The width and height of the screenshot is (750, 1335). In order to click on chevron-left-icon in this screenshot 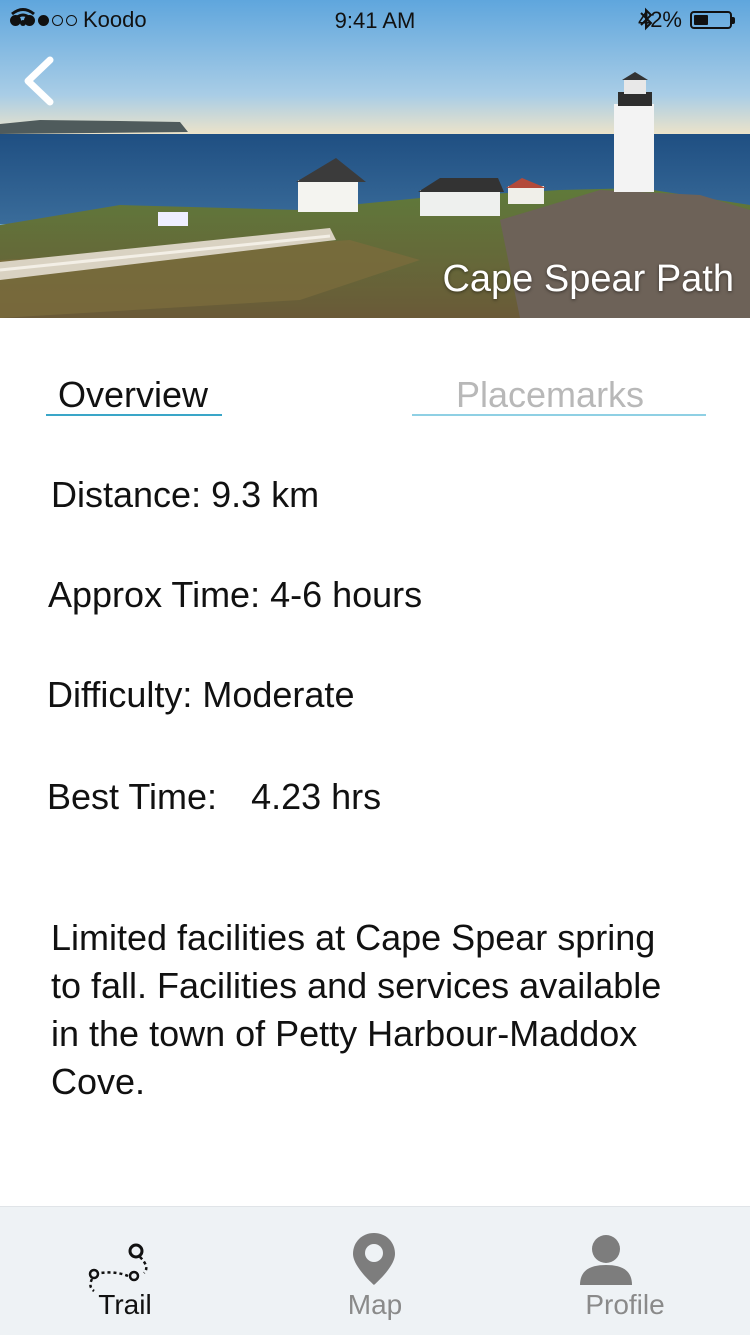, I will do `click(39, 81)`.